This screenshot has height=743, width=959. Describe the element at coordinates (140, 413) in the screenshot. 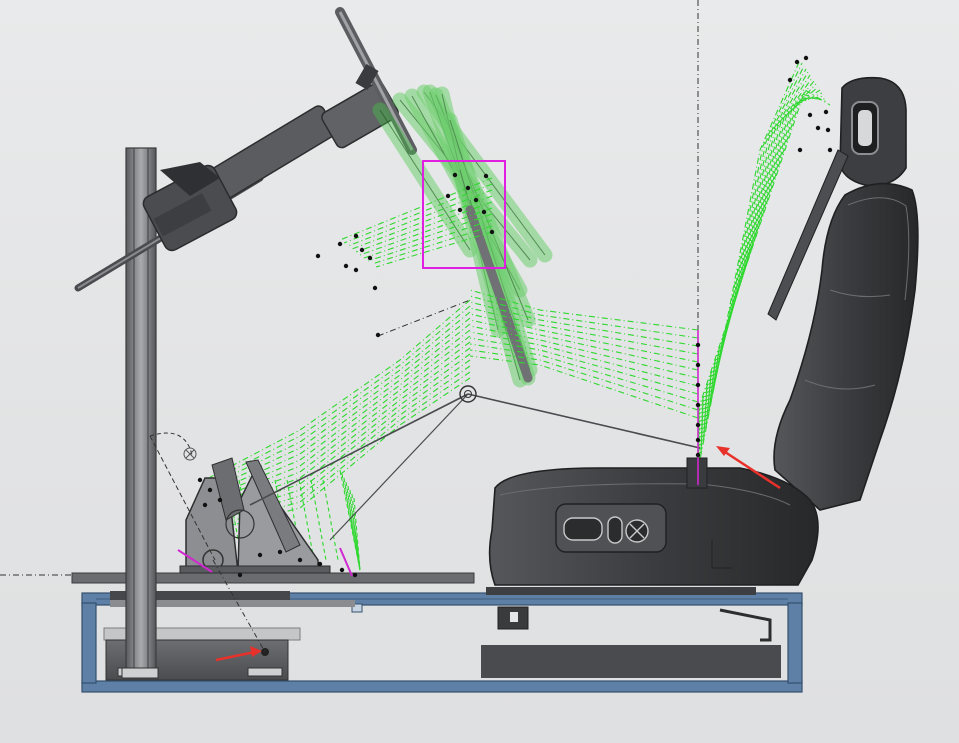

I see `vertical-post` at that location.